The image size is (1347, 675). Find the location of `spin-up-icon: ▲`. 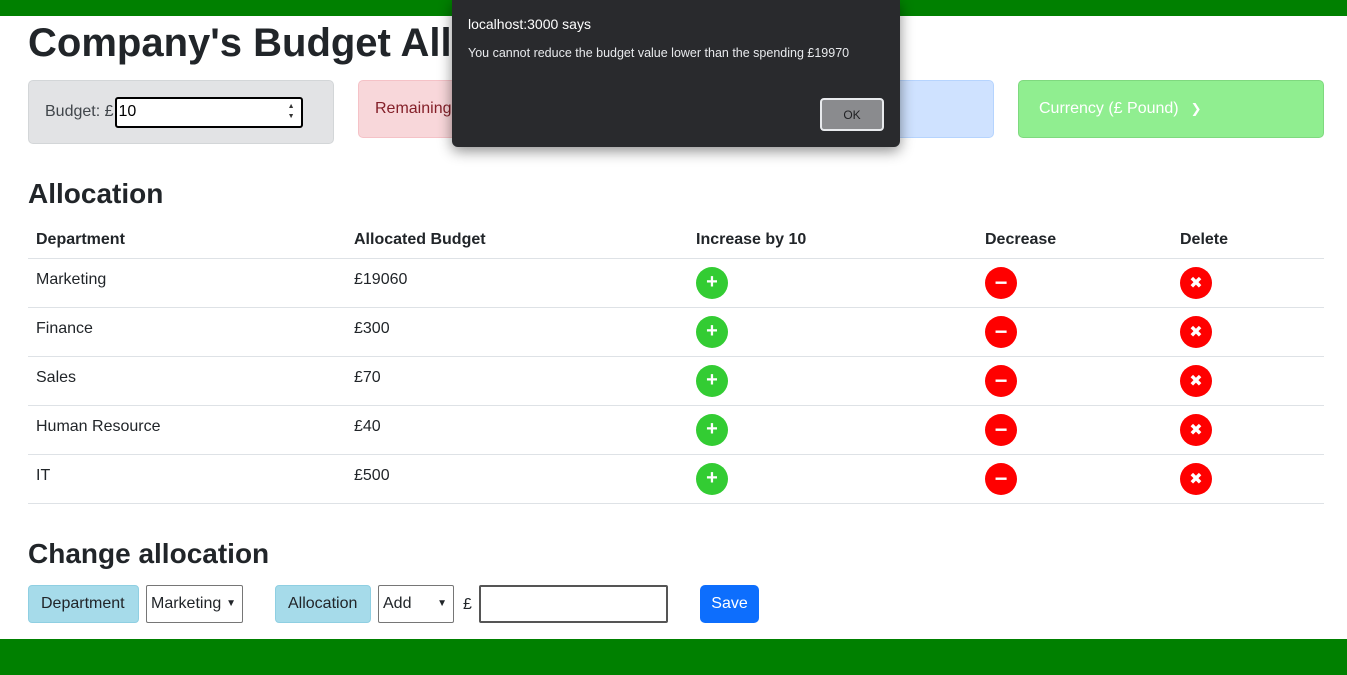

spin-up-icon: ▲ is located at coordinates (291, 107).